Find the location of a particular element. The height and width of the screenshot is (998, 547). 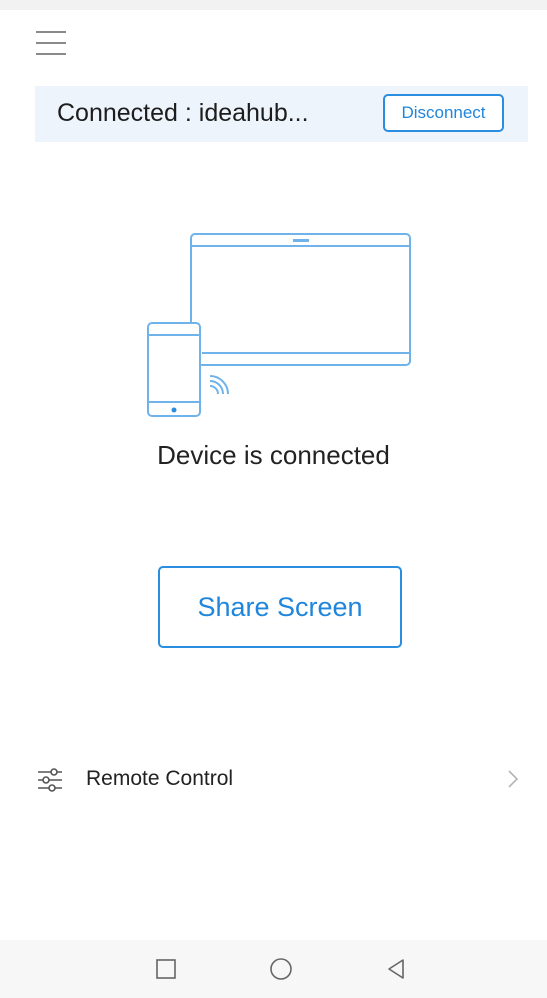

cast-waves-icon is located at coordinates (219, 385).